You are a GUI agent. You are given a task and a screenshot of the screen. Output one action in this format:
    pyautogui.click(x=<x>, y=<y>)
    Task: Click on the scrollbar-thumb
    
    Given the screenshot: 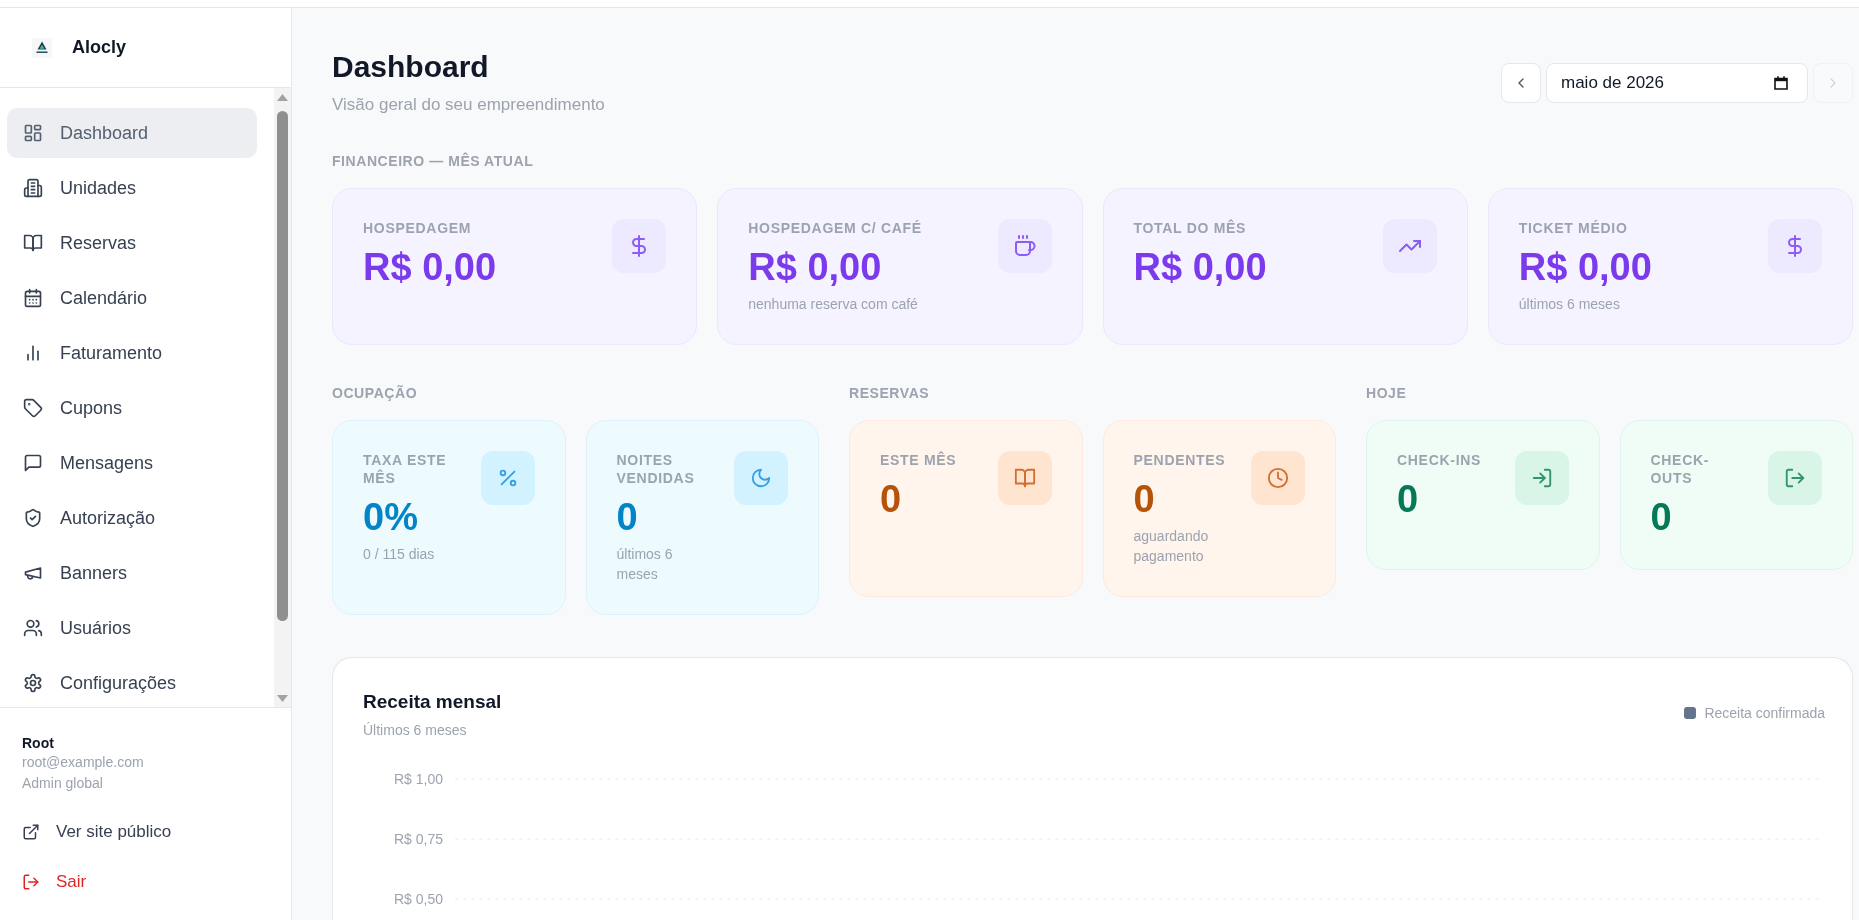 What is the action you would take?
    pyautogui.click(x=282, y=366)
    